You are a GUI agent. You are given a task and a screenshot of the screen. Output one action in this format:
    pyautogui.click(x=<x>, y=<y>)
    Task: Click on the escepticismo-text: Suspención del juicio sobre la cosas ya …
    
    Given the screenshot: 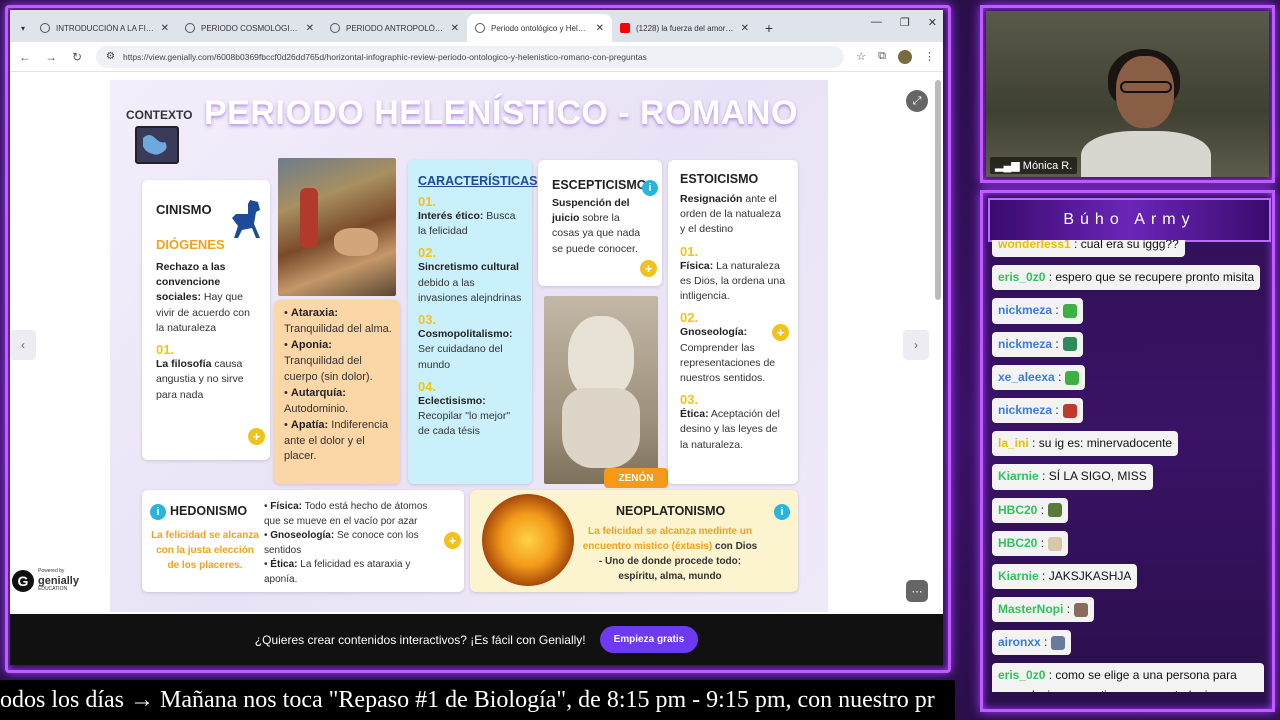 What is the action you would take?
    pyautogui.click(x=596, y=226)
    